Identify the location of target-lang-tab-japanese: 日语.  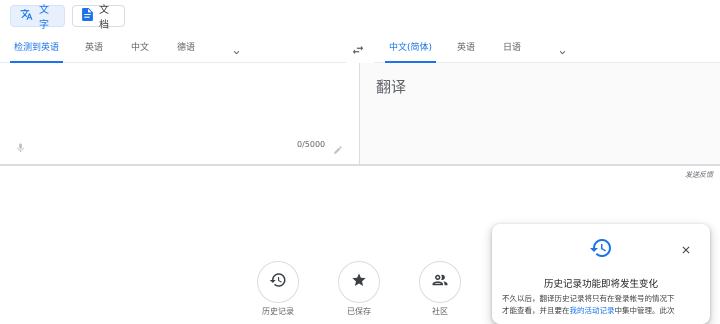
(512, 48).